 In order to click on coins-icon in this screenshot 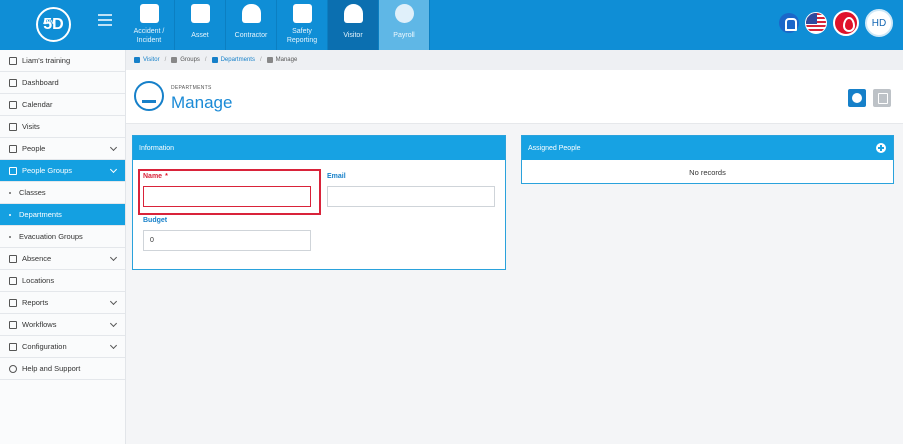, I will do `click(404, 13)`.